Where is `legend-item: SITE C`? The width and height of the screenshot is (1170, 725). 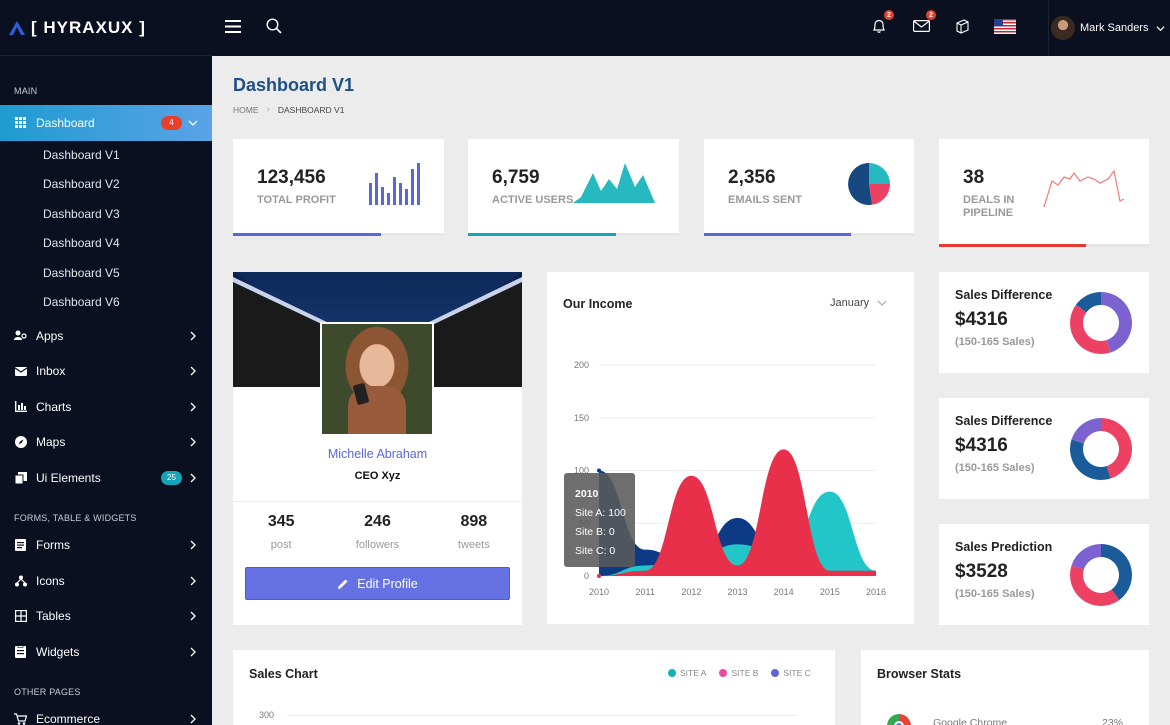 legend-item: SITE C is located at coordinates (791, 673).